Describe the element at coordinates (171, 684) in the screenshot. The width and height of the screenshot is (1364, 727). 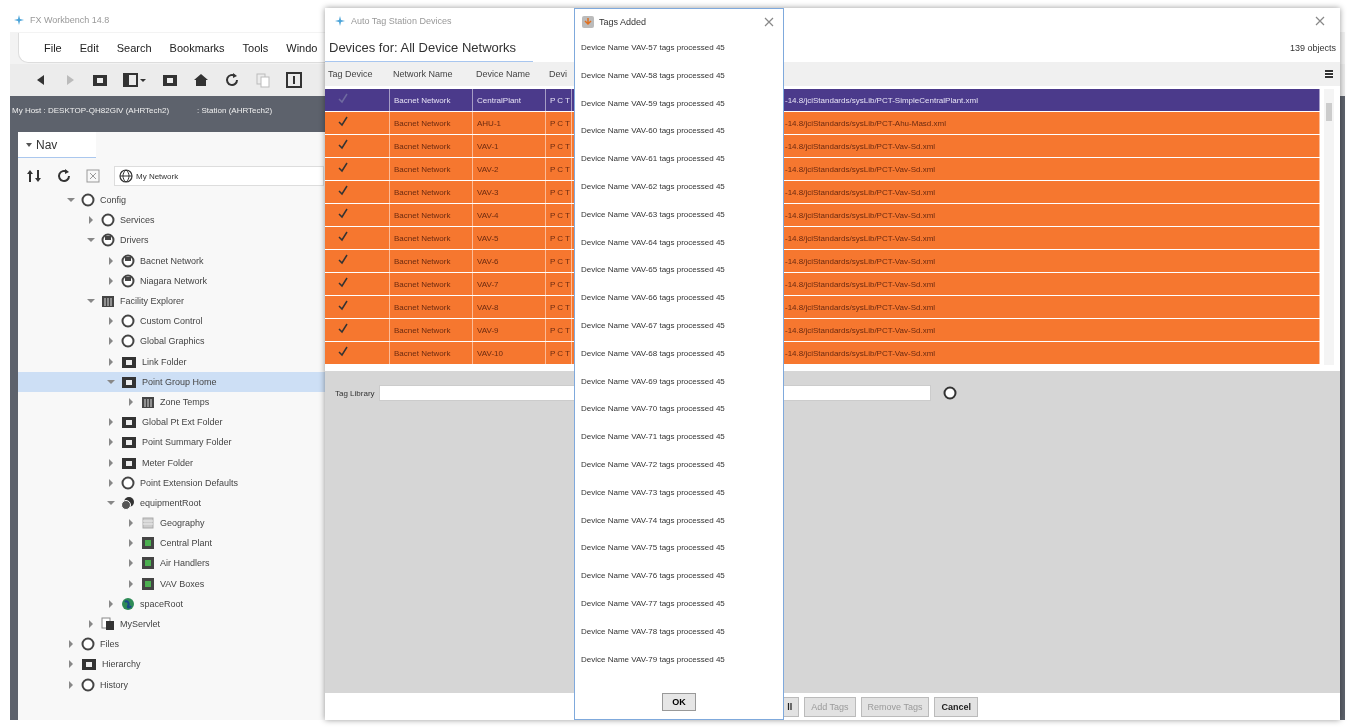
I see `tree-item: History` at that location.